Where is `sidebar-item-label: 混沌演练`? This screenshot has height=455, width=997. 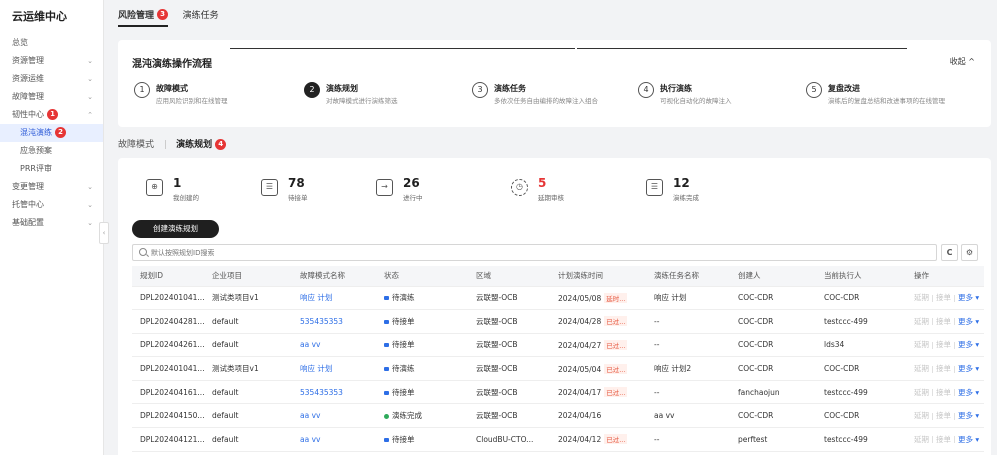
sidebar-item-label: 混沌演练 is located at coordinates (36, 132).